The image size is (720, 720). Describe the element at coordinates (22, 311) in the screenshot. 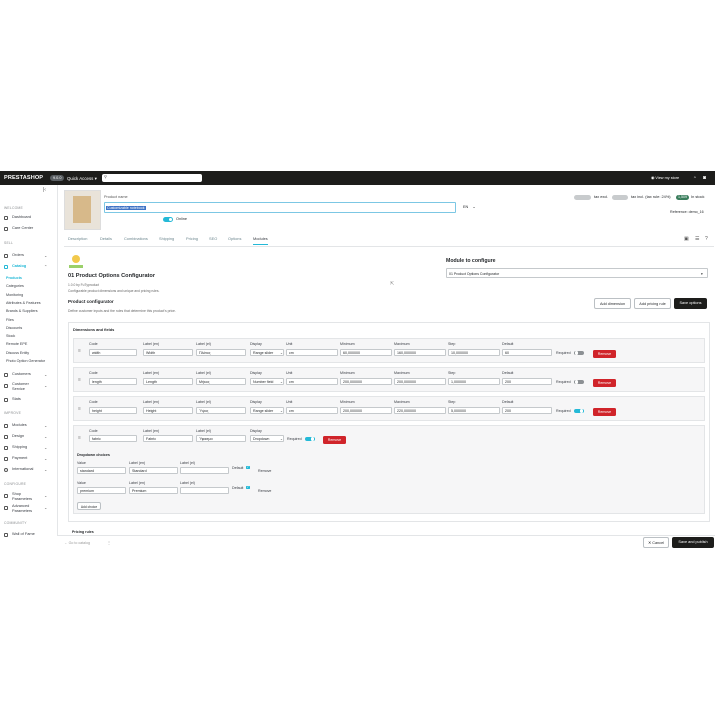

I see `catalog-sub-item: Brands & Suppliers` at that location.